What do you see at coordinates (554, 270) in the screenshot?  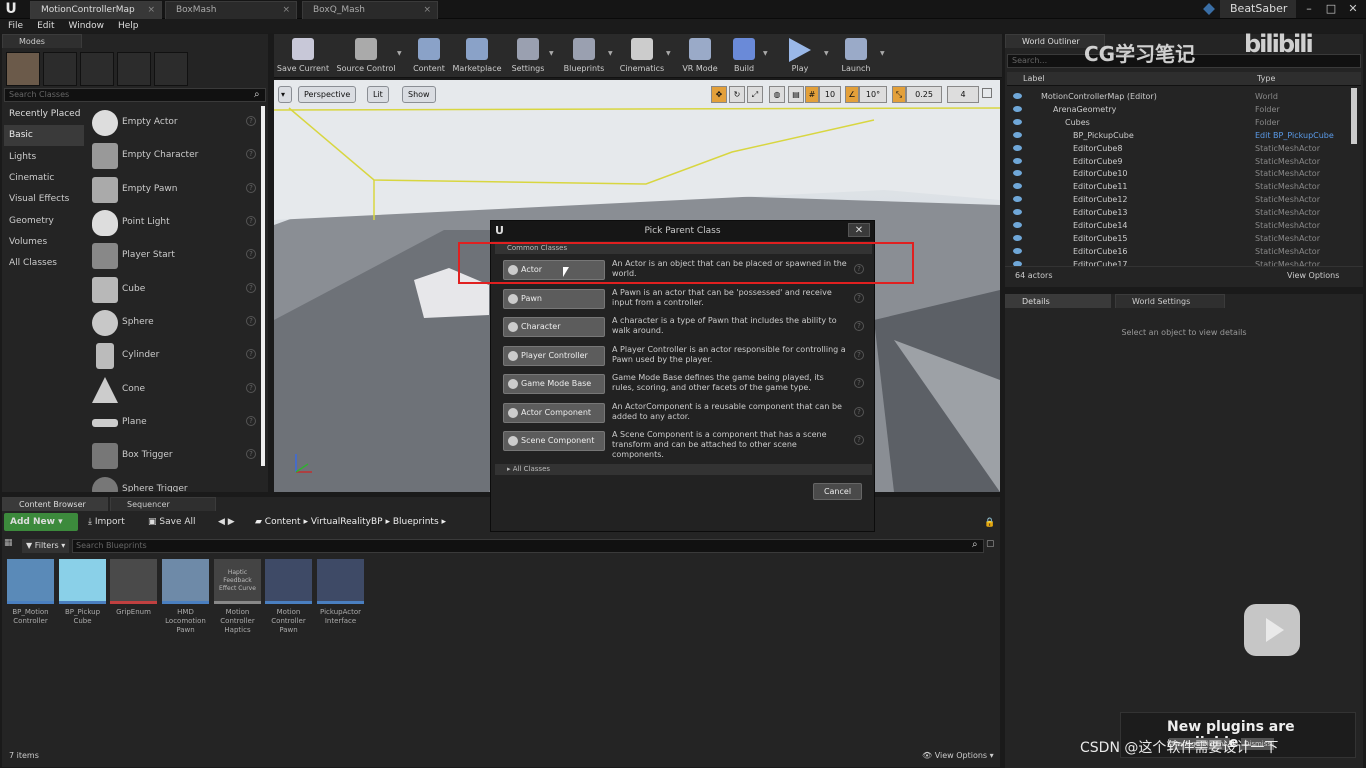 I see `actor-button: Actor` at bounding box center [554, 270].